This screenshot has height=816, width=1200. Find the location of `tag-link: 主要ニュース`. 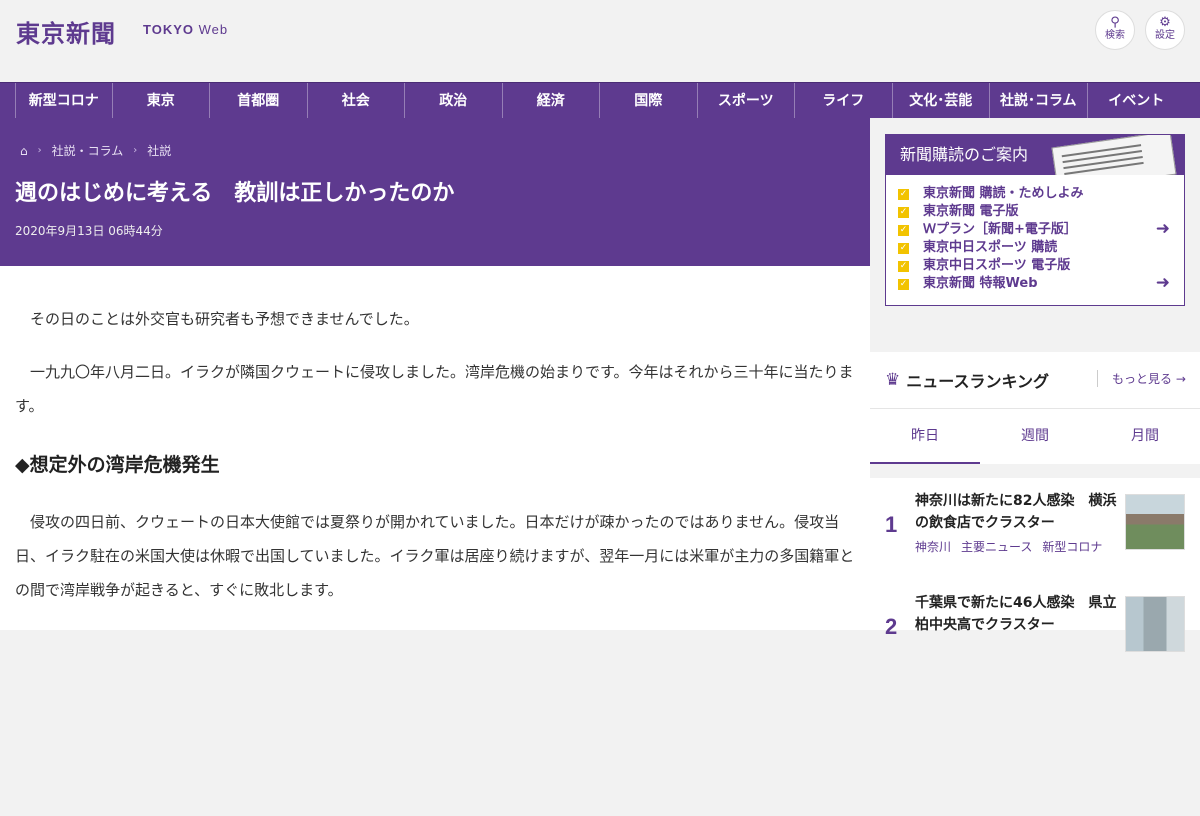

tag-link: 主要ニュース is located at coordinates (996, 546).